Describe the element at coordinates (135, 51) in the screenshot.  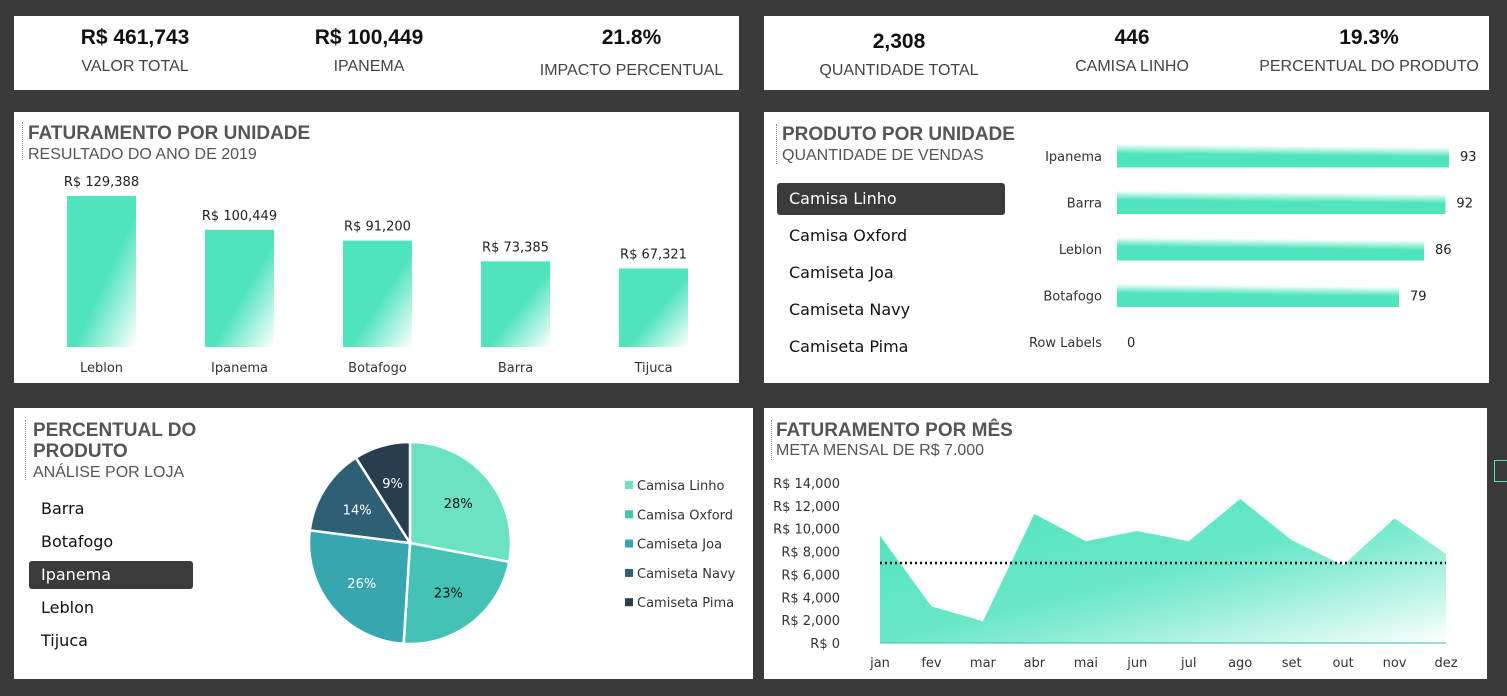
I see `kpi-valor-total: R$ 461,743 VALOR TOTAL` at that location.